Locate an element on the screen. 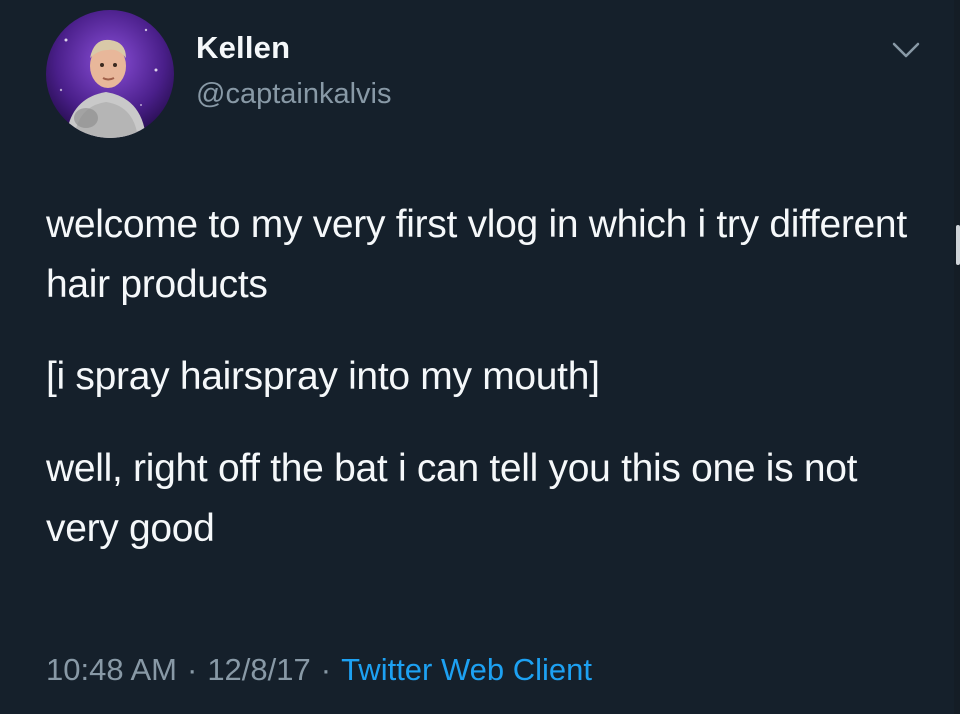 The image size is (960, 714). author-display-name: Kellen is located at coordinates (243, 48).